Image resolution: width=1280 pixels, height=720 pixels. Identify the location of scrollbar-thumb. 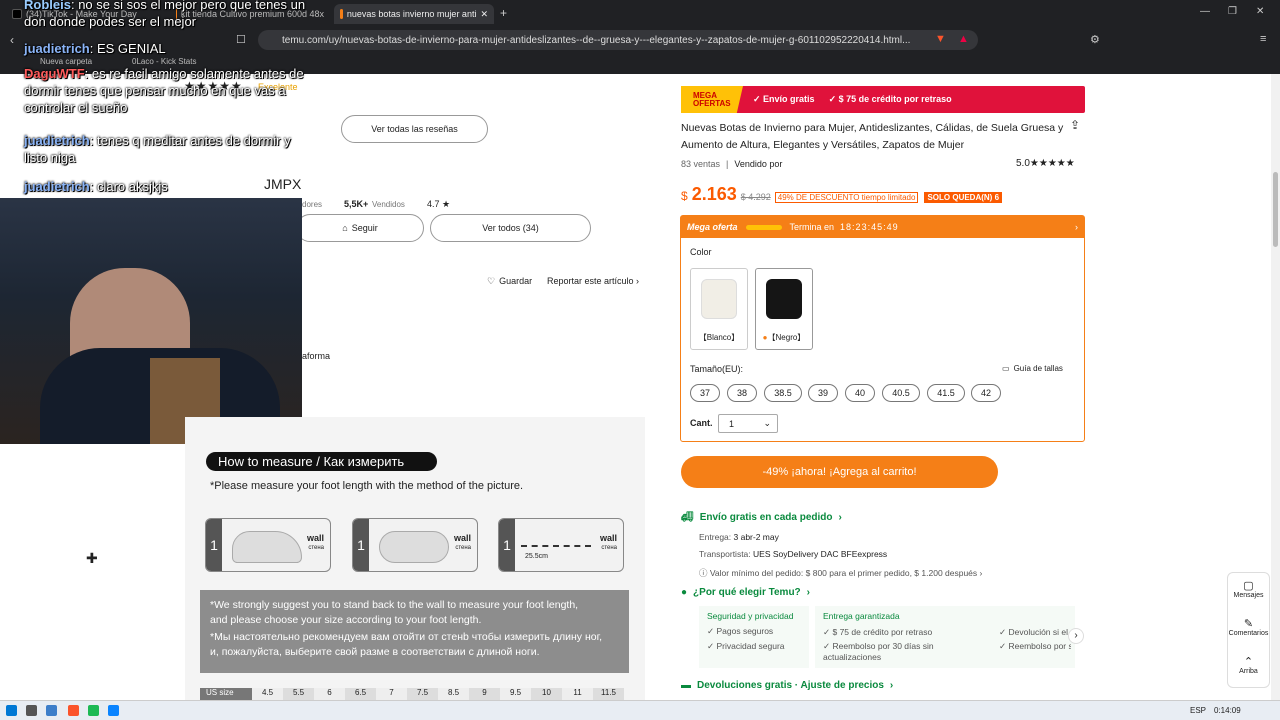
(1275, 209).